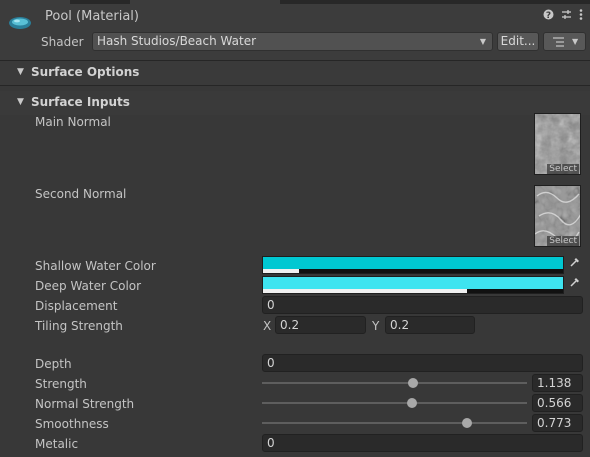  I want to click on metalic-label: Metalic, so click(57, 444).